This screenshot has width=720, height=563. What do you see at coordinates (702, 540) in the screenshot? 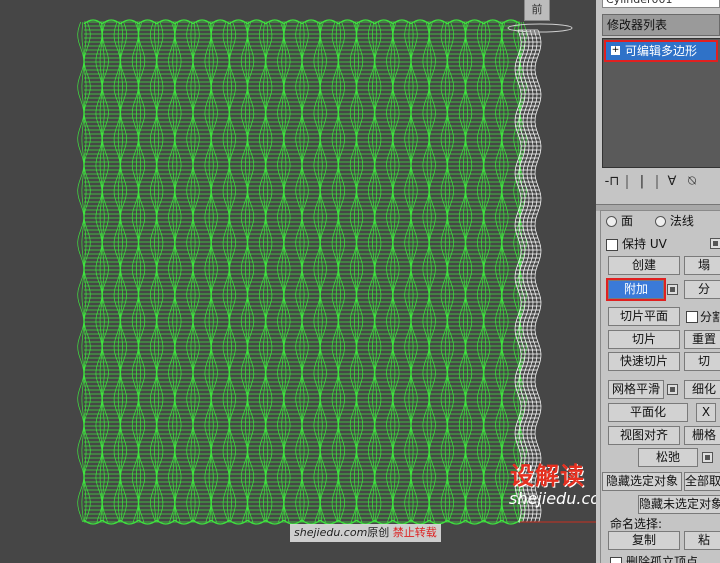
I see `paste-selection-button: 粘` at bounding box center [702, 540].